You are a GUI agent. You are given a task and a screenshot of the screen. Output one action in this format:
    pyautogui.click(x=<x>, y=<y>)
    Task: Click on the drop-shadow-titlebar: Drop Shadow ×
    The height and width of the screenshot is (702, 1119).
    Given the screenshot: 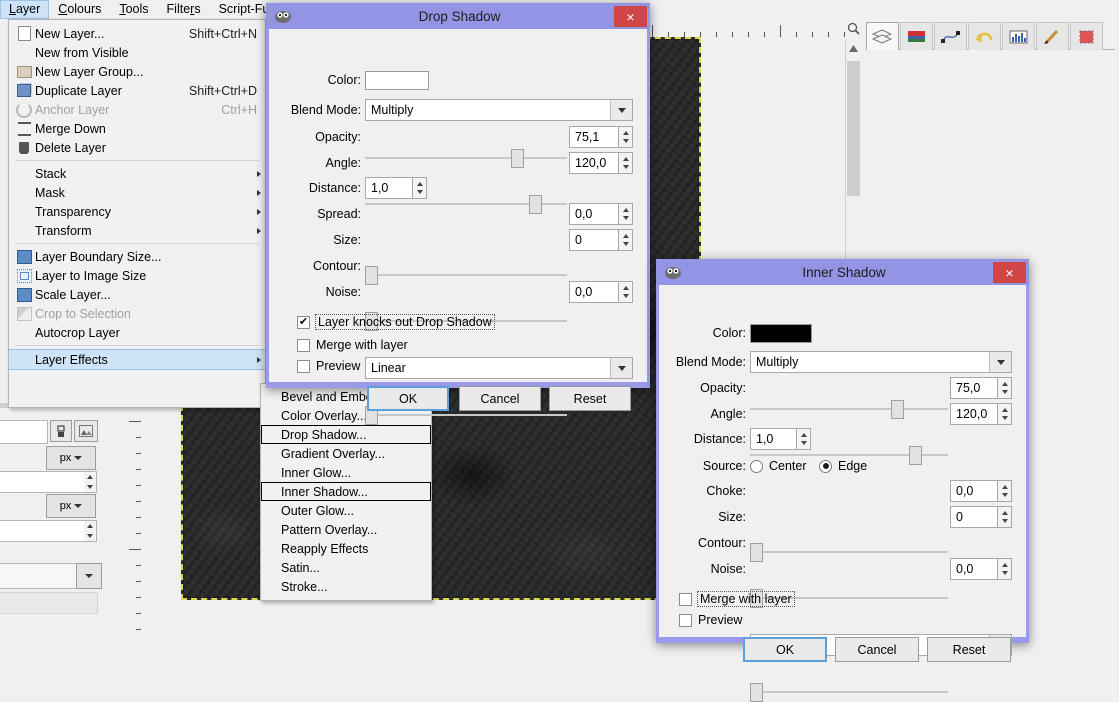 What is the action you would take?
    pyautogui.click(x=458, y=16)
    